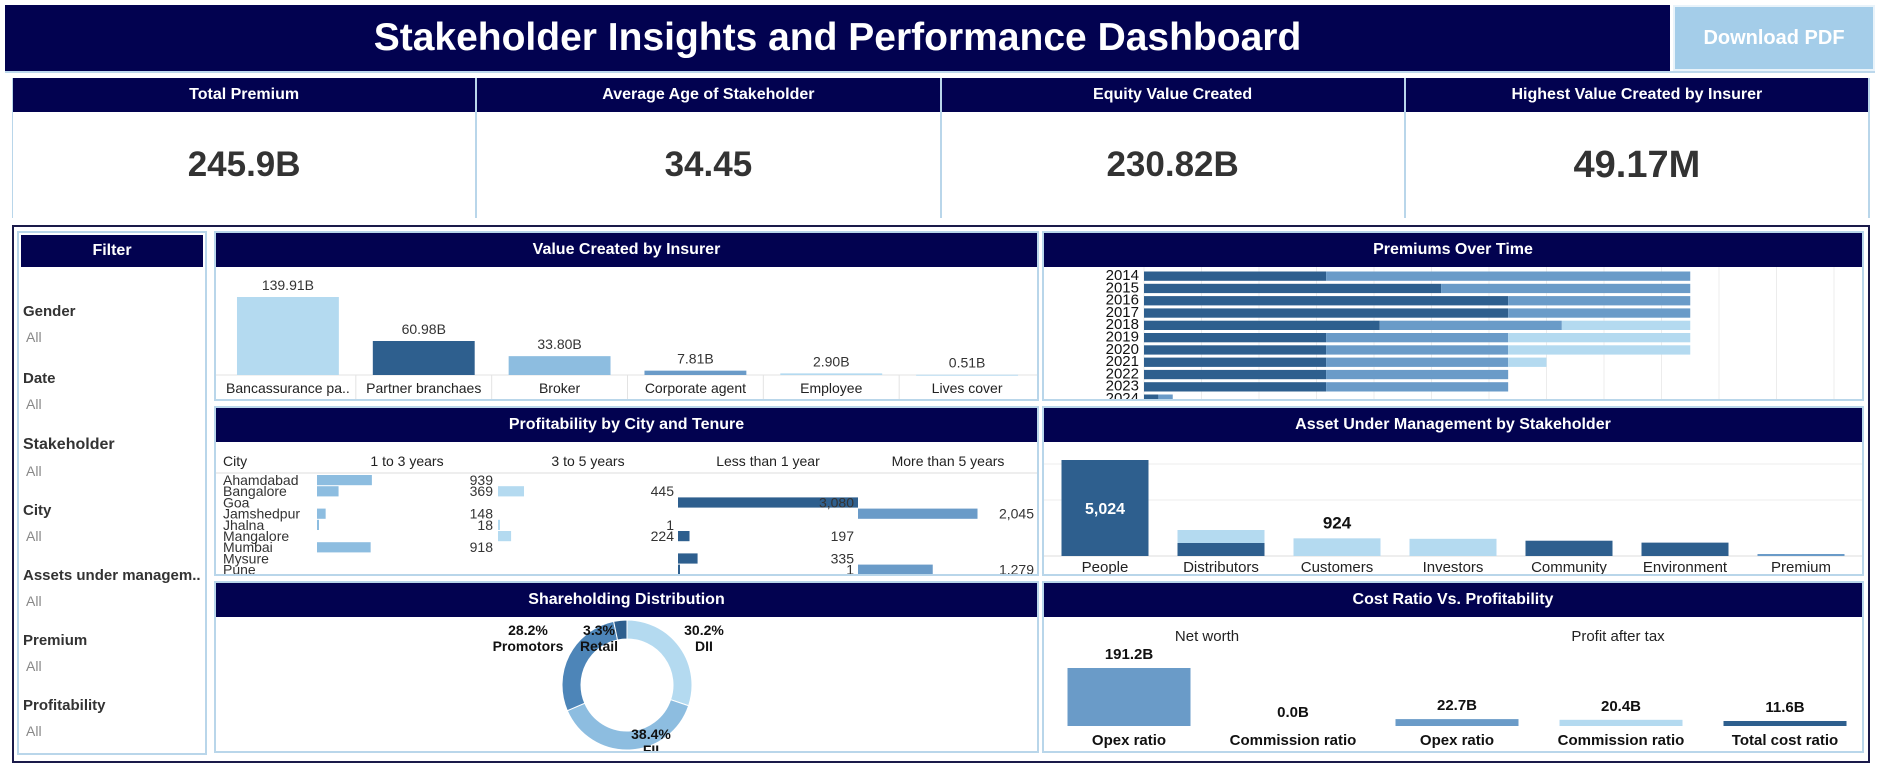 Image resolution: width=1880 pixels, height=768 pixels. Describe the element at coordinates (406, 461) in the screenshot. I see `column-header: 1 to 3 years` at that location.